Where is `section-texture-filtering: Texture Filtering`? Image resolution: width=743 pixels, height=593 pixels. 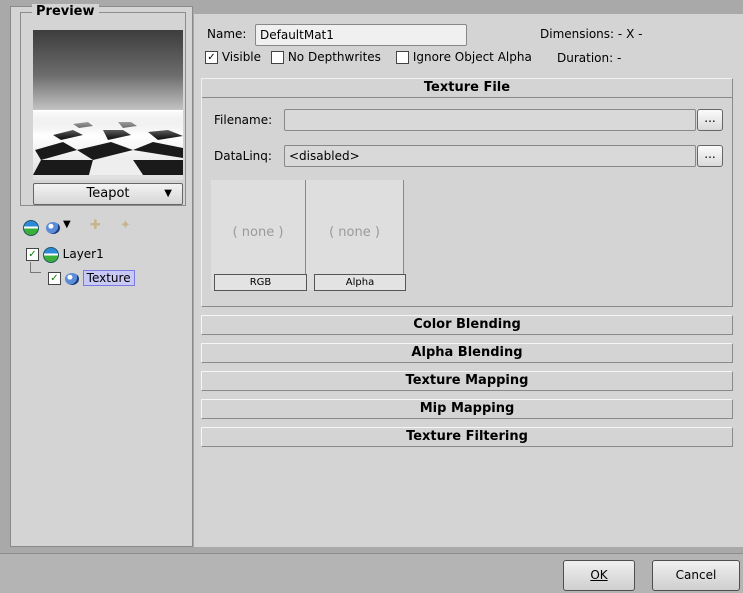 section-texture-filtering: Texture Filtering is located at coordinates (467, 437).